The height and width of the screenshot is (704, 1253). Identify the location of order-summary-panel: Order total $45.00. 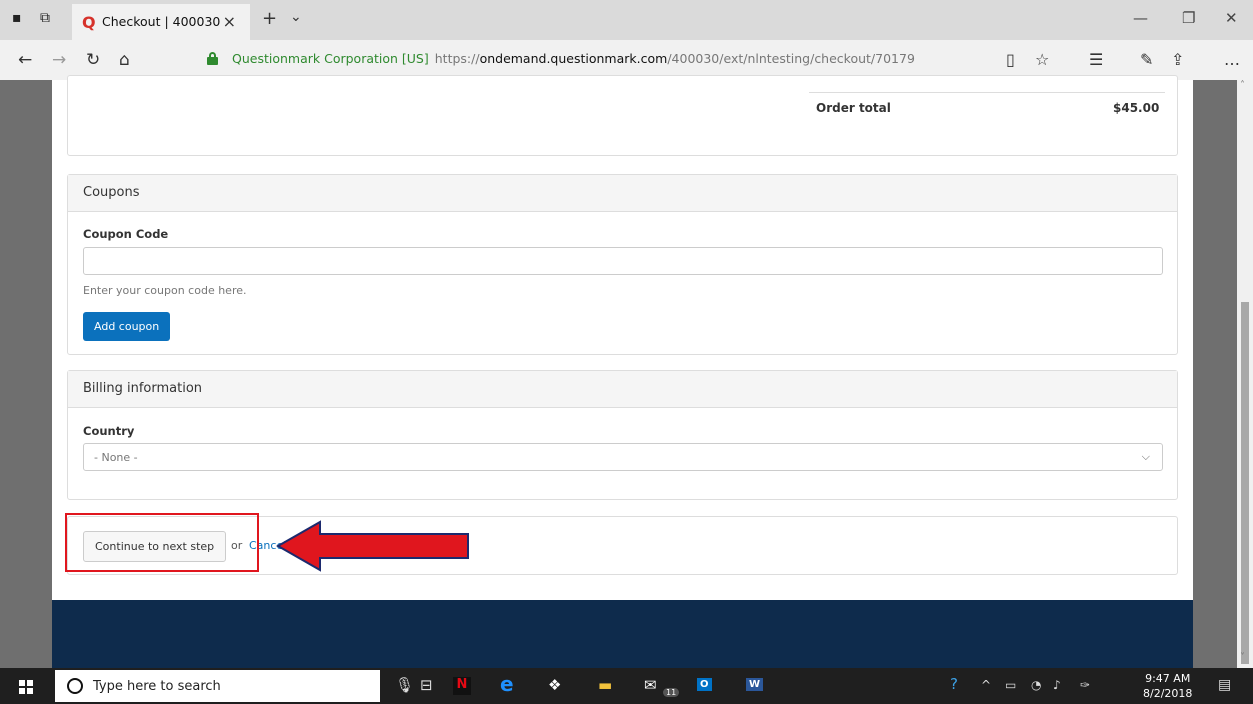
(622, 115).